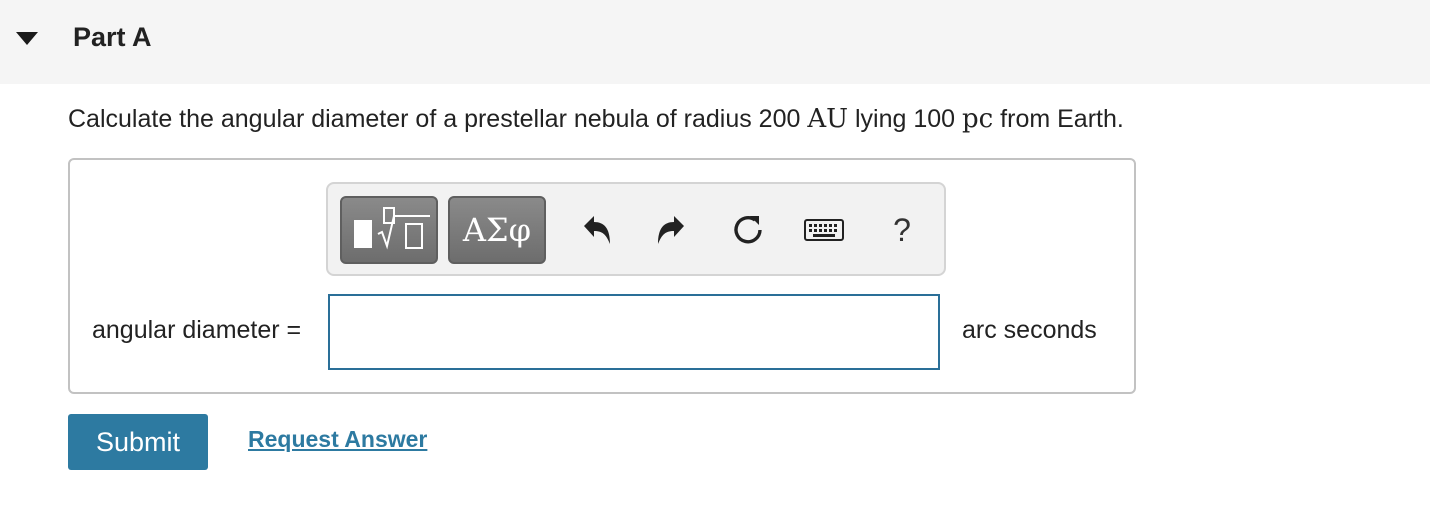  Describe the element at coordinates (902, 230) in the screenshot. I see `help-button: ?` at that location.